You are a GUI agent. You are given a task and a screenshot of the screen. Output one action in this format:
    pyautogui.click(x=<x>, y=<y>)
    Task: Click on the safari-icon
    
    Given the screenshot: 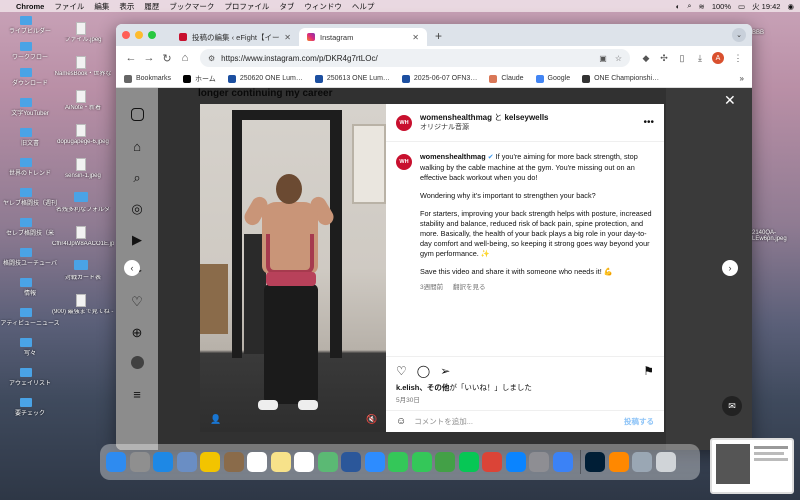 What is the action you would take?
    pyautogui.click(x=163, y=462)
    